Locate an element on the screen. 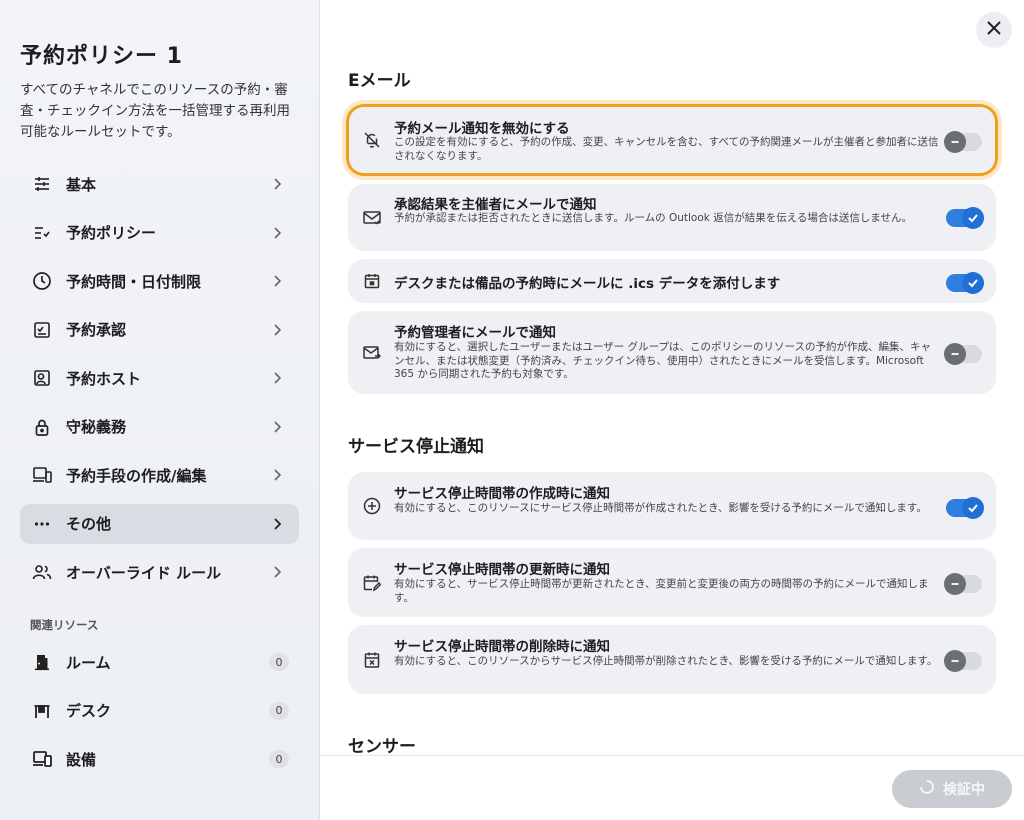  sidebar-item-confidentiality: 守秘義務 is located at coordinates (159, 427).